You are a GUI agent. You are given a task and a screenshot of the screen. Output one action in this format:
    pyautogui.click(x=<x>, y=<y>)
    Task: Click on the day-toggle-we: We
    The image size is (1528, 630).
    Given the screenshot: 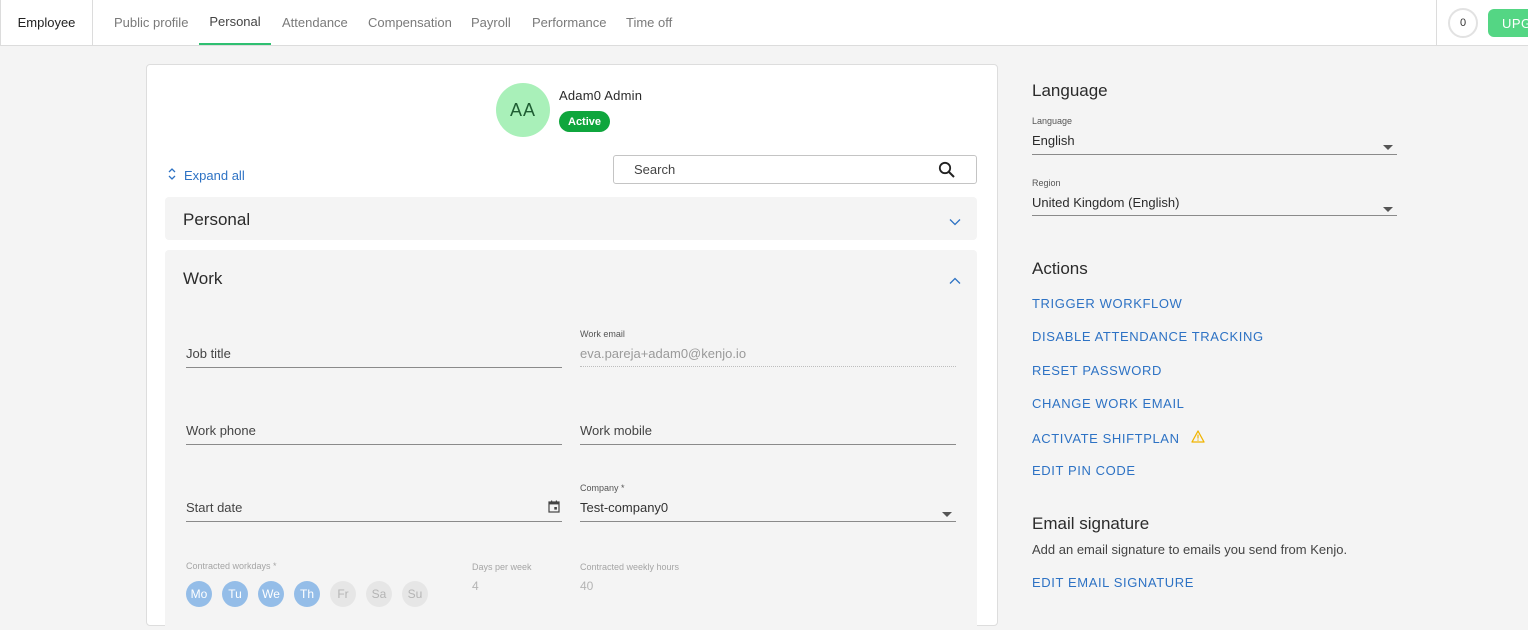 What is the action you would take?
    pyautogui.click(x=271, y=594)
    